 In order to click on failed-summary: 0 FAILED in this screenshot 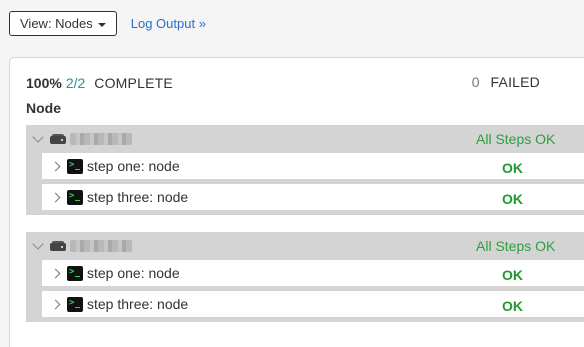, I will do `click(506, 82)`.